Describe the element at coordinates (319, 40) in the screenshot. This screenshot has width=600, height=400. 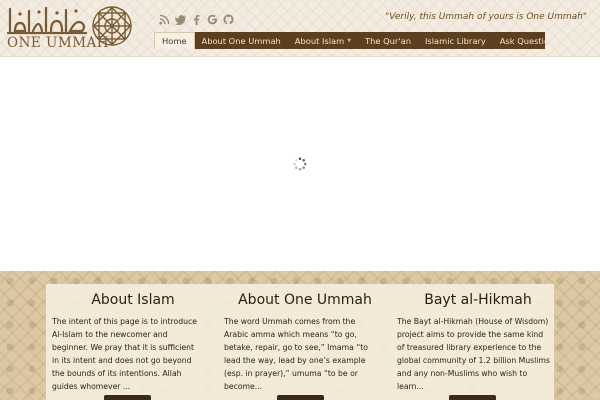
I see `nav-label: About Islam` at that location.